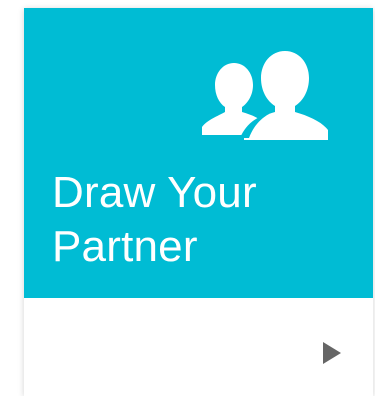 Image resolution: width=375 pixels, height=396 pixels. I want to click on play-icon, so click(332, 353).